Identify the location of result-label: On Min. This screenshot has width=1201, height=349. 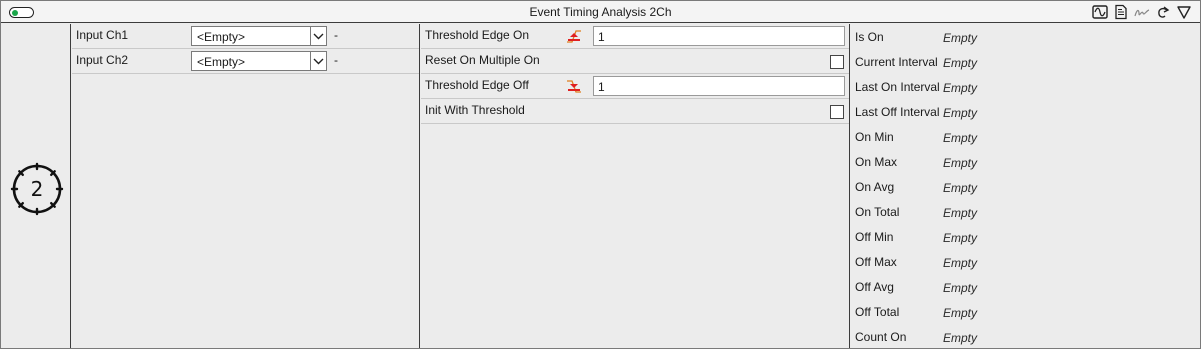
(874, 137).